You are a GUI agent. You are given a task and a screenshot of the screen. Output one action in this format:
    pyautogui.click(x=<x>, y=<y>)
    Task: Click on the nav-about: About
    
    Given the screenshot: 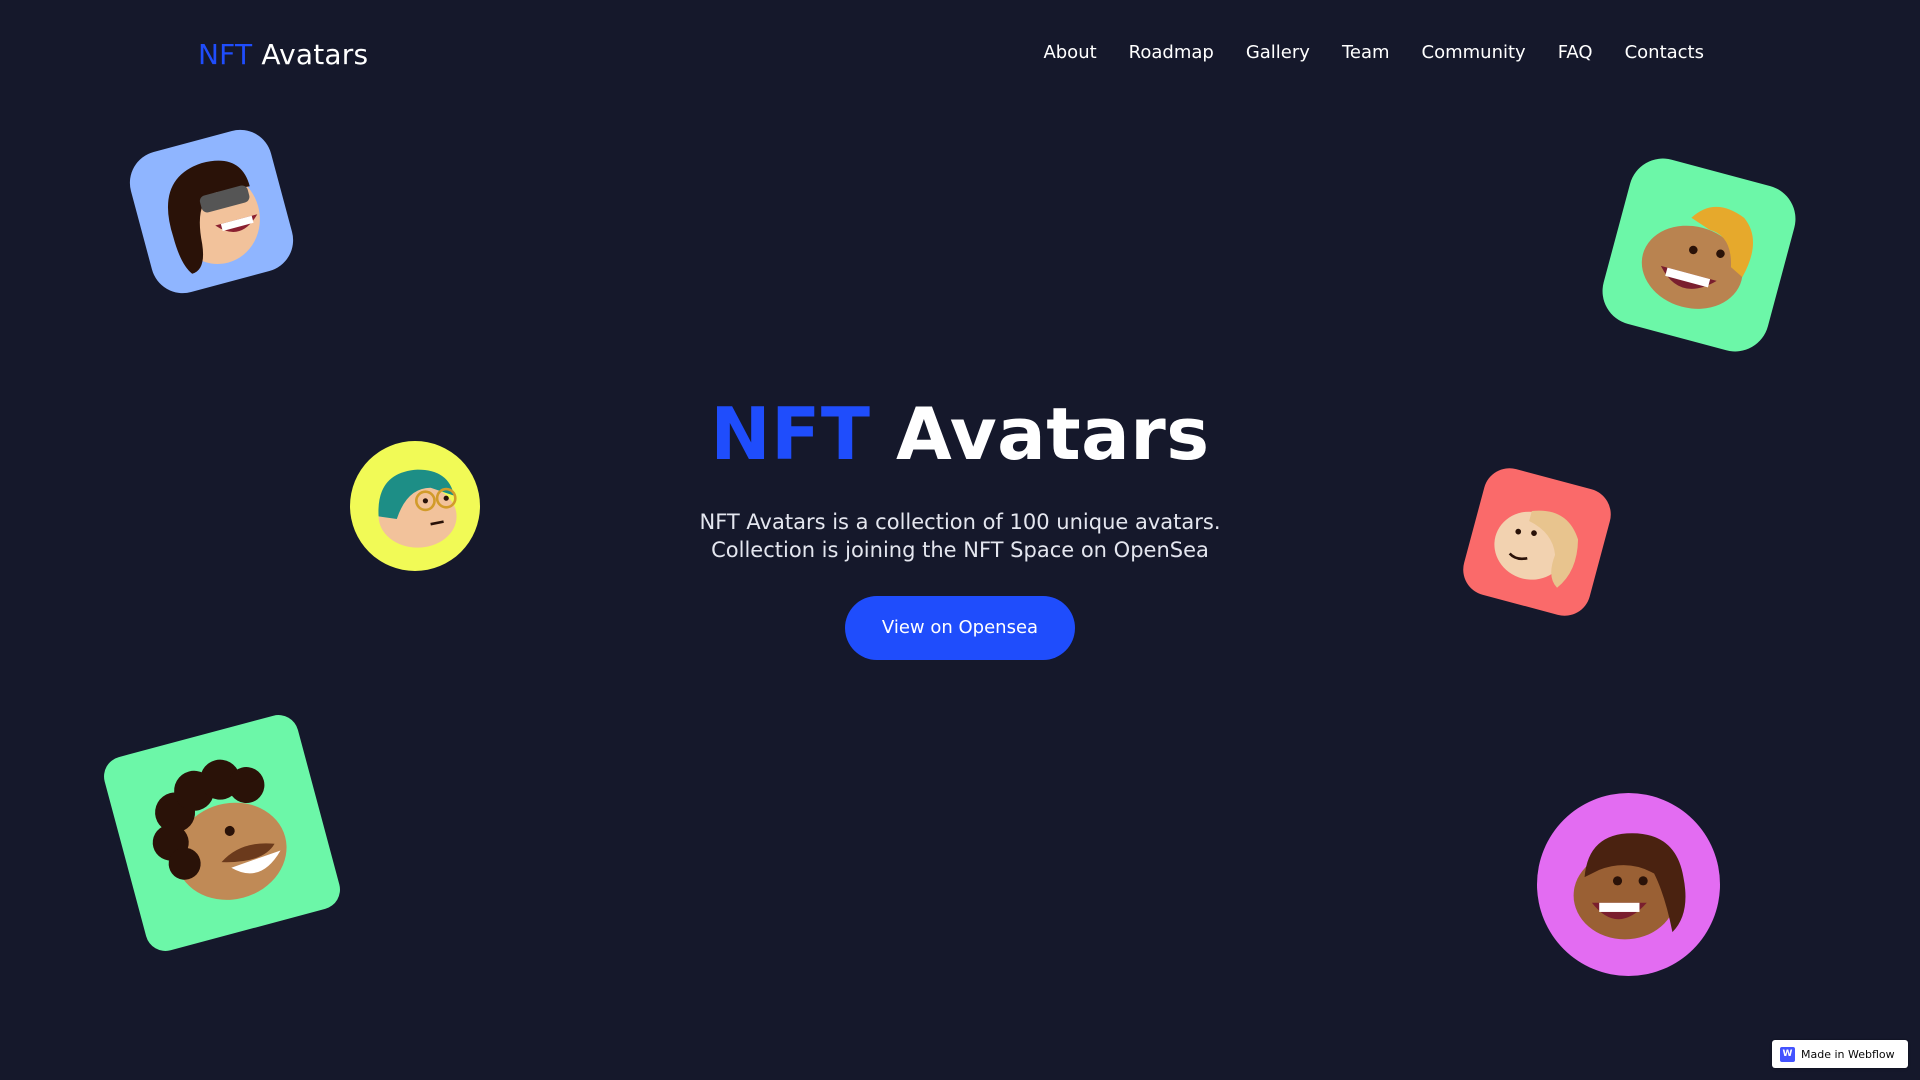 What is the action you would take?
    pyautogui.click(x=1069, y=52)
    